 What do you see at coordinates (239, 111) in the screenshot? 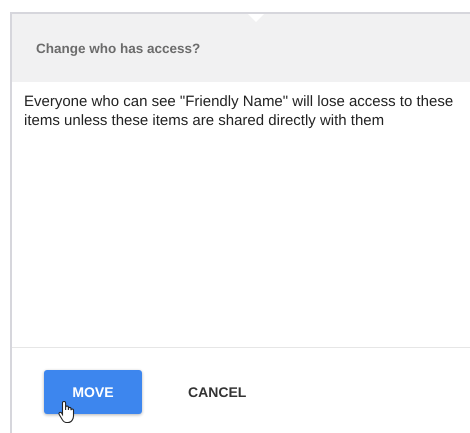
I see `dialog-message: Everyone who can see "Friendly Name" will lose access to these items unless these items are shared directly with them` at bounding box center [239, 111].